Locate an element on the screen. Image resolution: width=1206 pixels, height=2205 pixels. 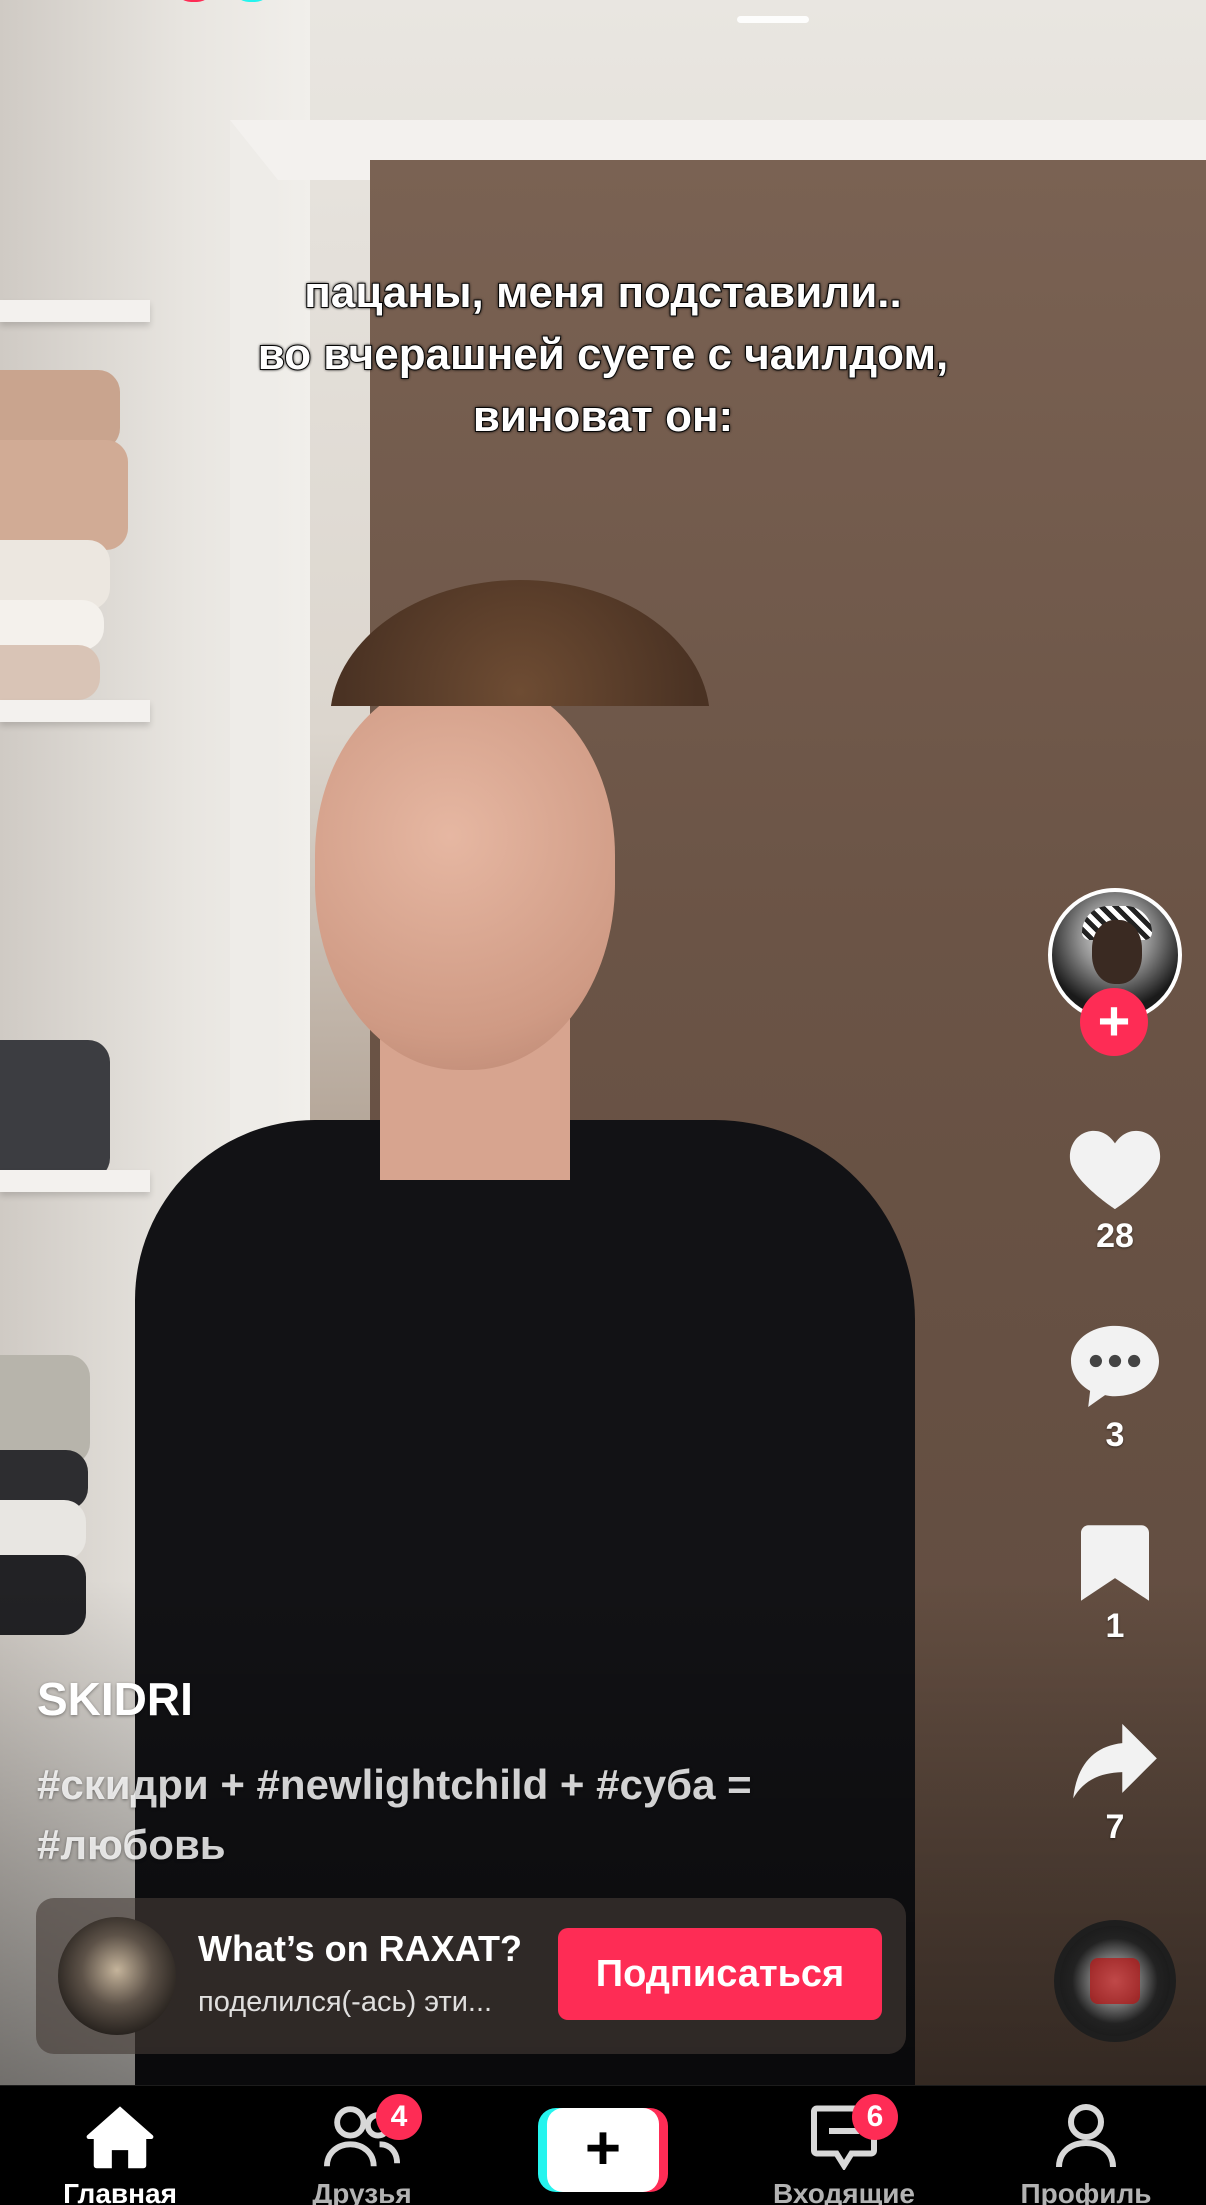
bottom-tab-bar: Главная Друзья 4 + Входящие 6 Профиль is located at coordinates (603, 2145).